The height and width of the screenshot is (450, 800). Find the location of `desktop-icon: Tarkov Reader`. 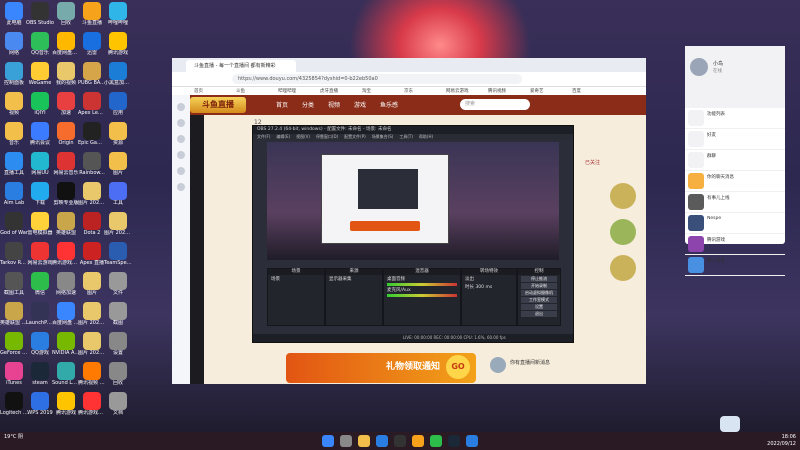

desktop-icon: Tarkov Reader is located at coordinates (14, 254).